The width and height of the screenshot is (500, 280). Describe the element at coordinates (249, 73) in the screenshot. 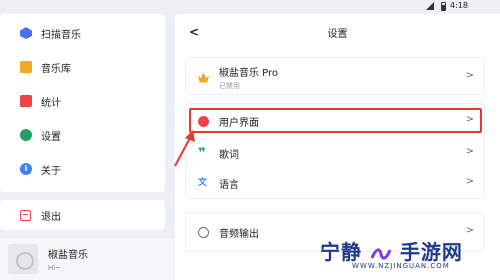

I see `pro-label: 椒盐音乐 Pro` at that location.